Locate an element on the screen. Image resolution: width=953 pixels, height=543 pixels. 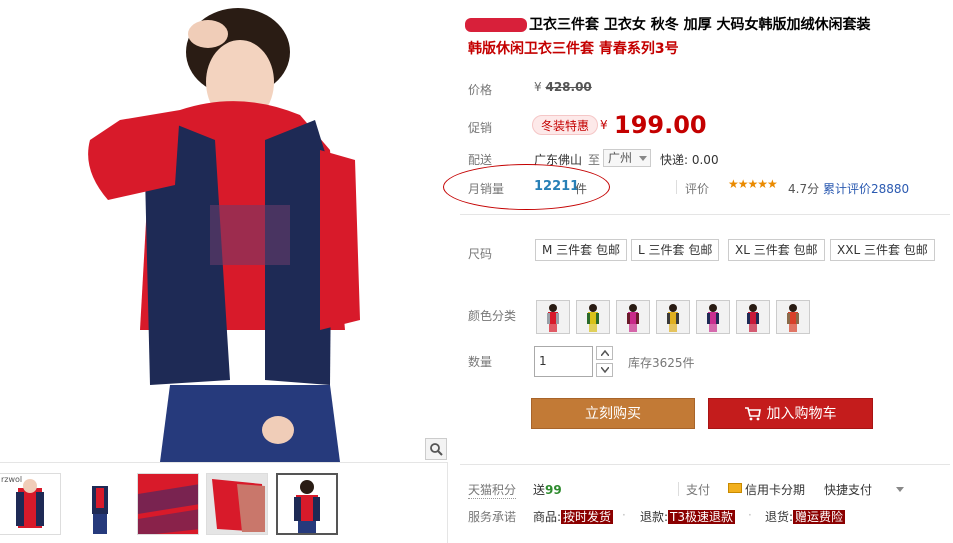
quantity-decrease-button is located at coordinates (604, 370).